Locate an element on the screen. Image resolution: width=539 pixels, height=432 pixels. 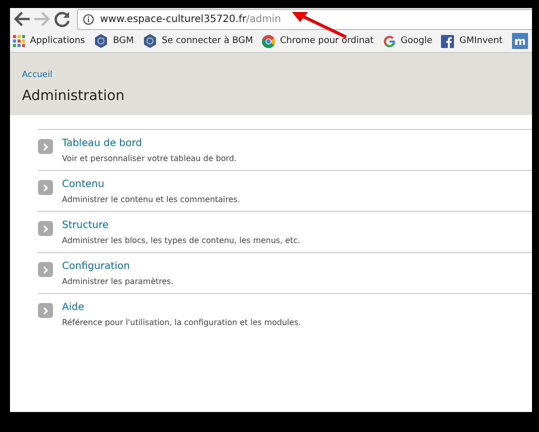
m-logo-icon is located at coordinates (520, 41).